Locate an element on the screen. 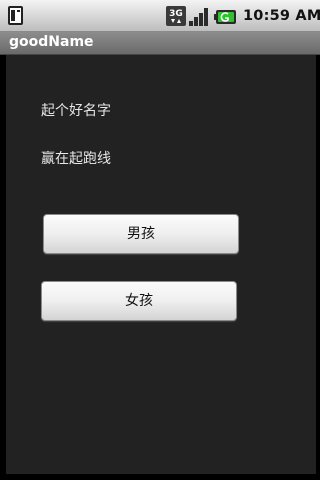 This screenshot has height=480, width=320. title-bar: goodName is located at coordinates (160, 43).